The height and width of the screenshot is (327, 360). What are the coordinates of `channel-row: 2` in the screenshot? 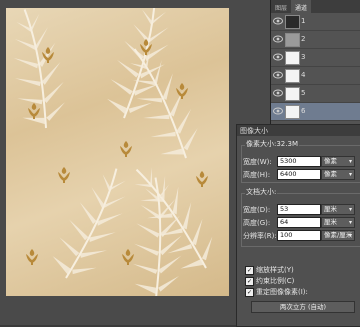 It's located at (315, 40).